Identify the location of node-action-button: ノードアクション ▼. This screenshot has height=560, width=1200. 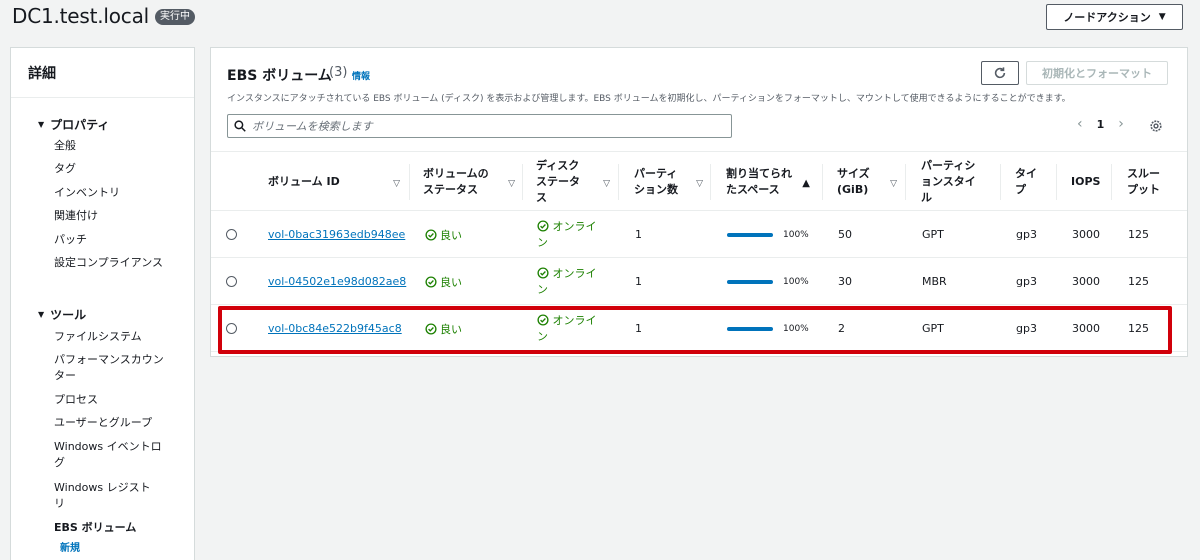
(1114, 17).